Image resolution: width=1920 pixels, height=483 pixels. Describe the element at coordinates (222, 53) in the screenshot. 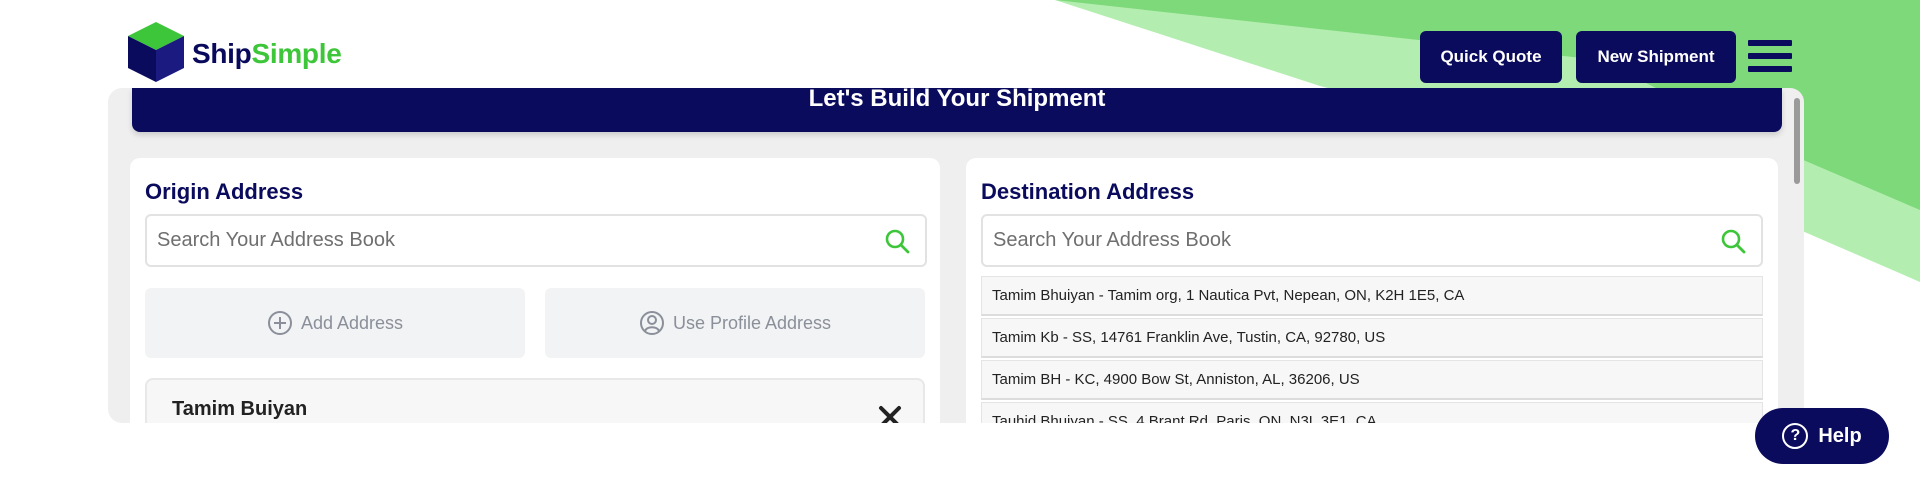

I see `brand-name-part1: Ship` at that location.